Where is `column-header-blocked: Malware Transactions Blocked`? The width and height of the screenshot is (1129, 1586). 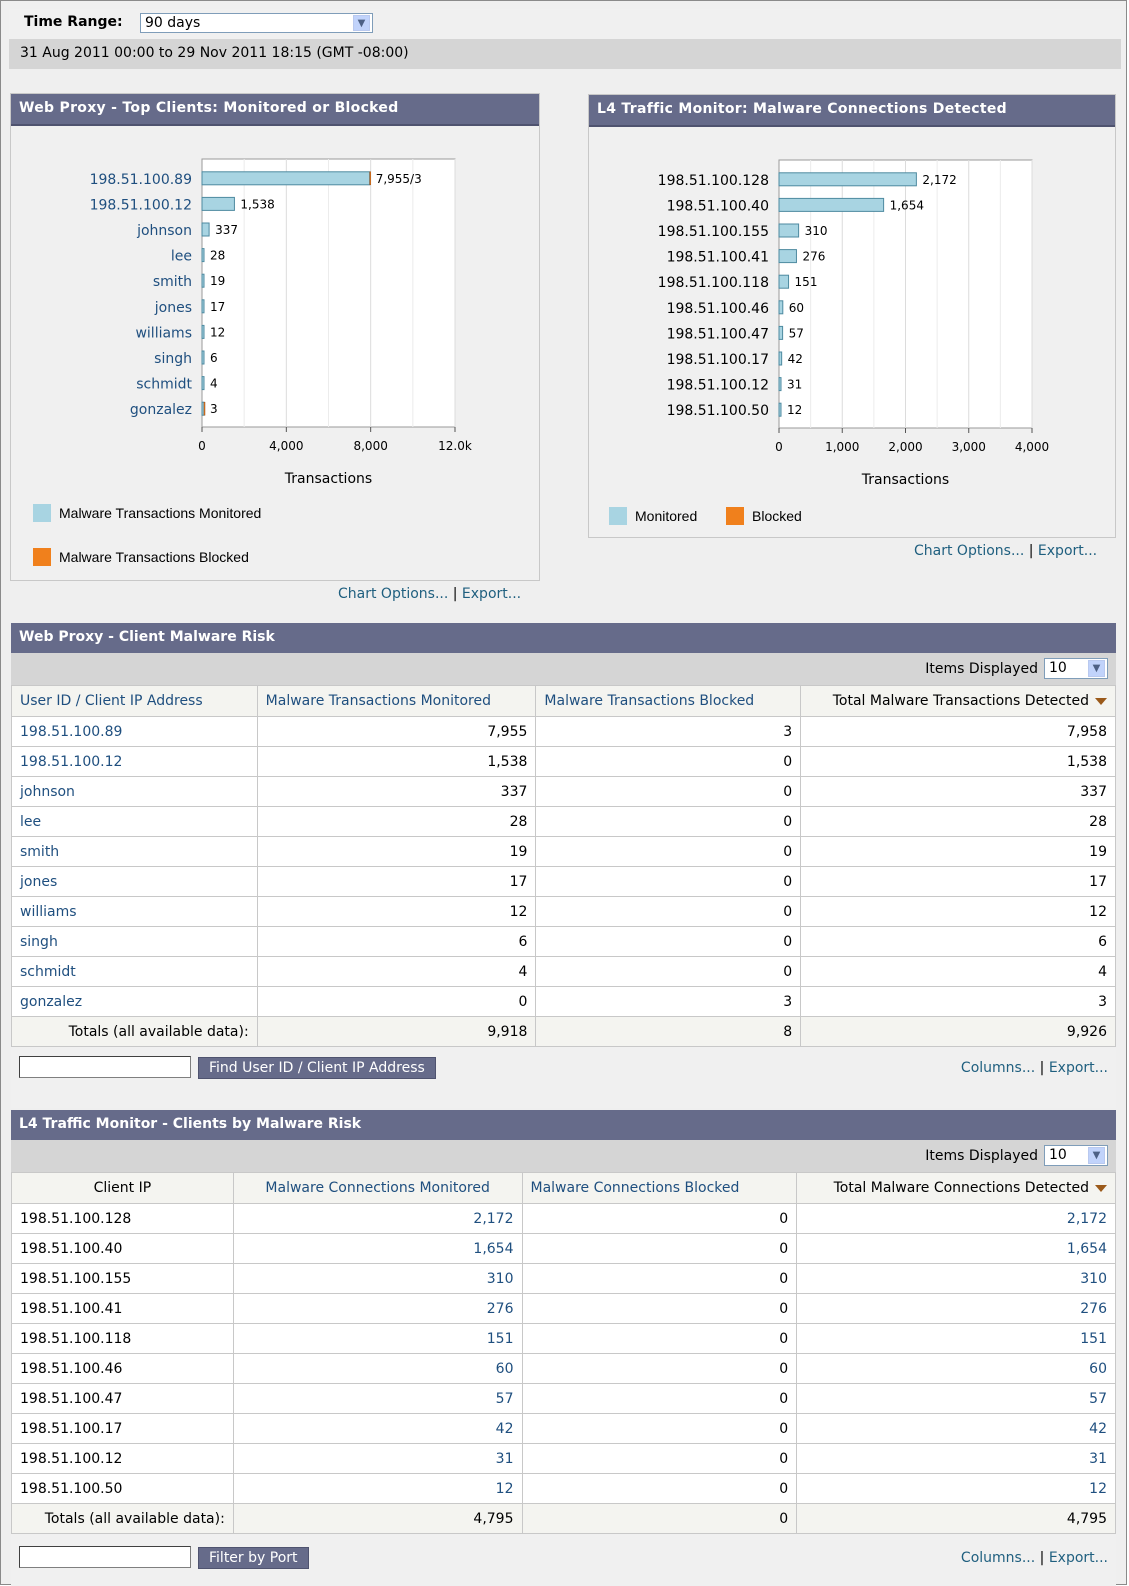 column-header-blocked: Malware Transactions Blocked is located at coordinates (668, 701).